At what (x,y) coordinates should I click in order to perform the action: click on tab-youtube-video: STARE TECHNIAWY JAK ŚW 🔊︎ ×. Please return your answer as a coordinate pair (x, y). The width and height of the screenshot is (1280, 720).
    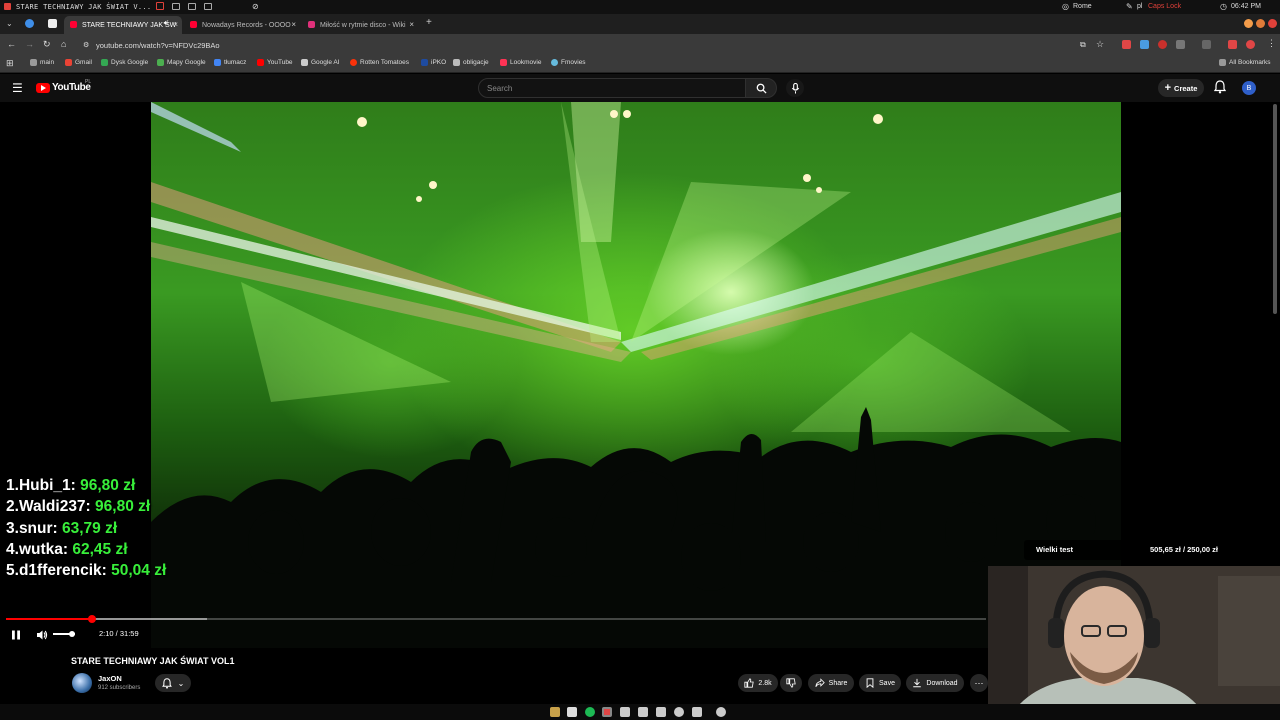
    Looking at the image, I should click on (123, 25).